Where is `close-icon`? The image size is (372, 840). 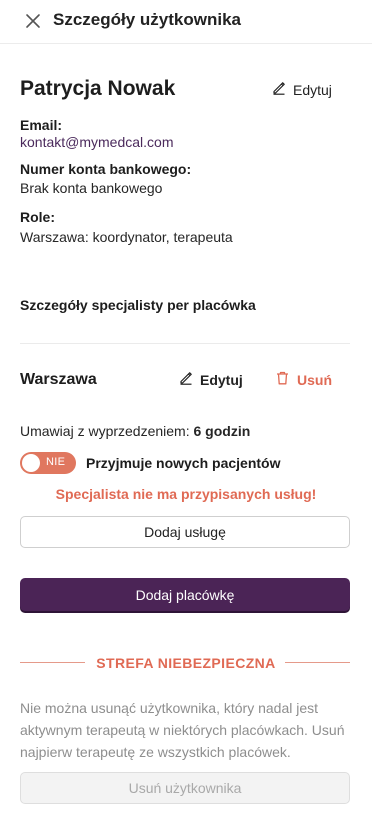 close-icon is located at coordinates (33, 21).